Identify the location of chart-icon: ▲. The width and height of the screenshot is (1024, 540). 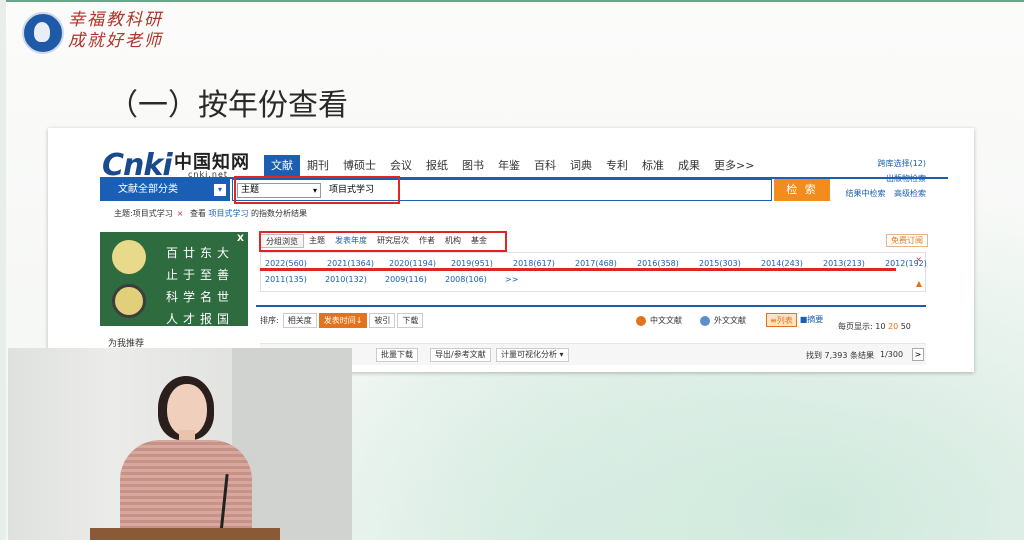
(919, 283).